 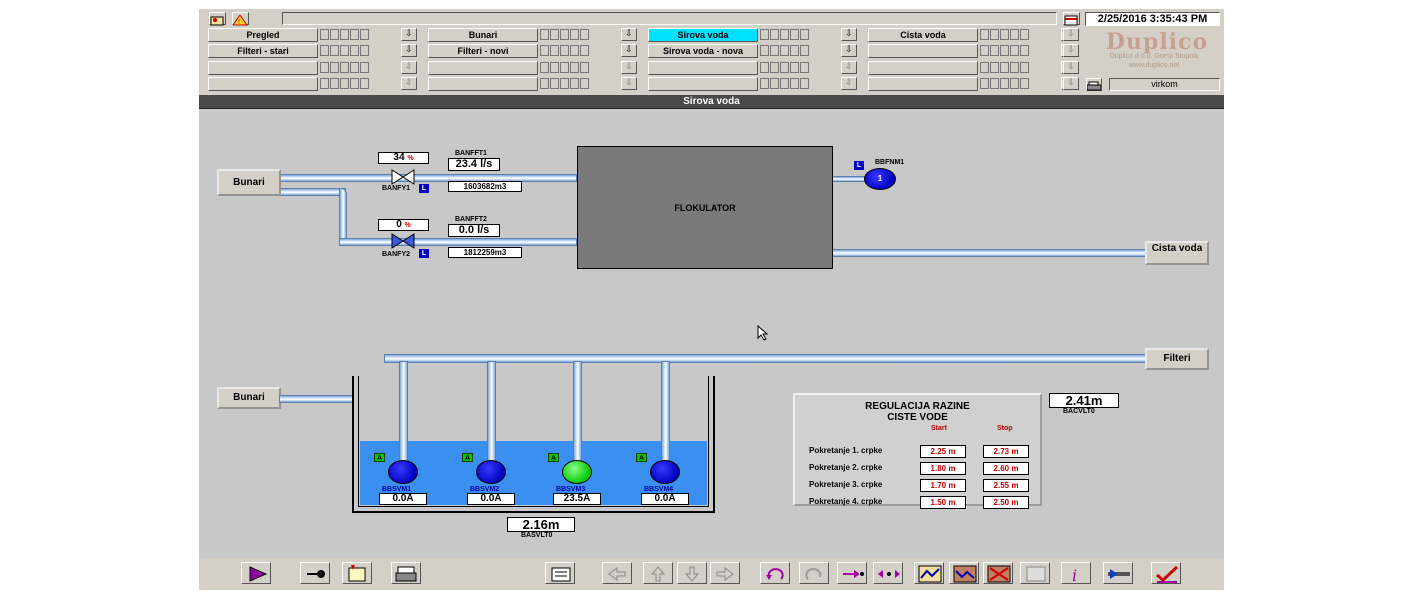 I want to click on nav-sirova-voda-nova: Sirova voda - nova, so click(x=703, y=51).